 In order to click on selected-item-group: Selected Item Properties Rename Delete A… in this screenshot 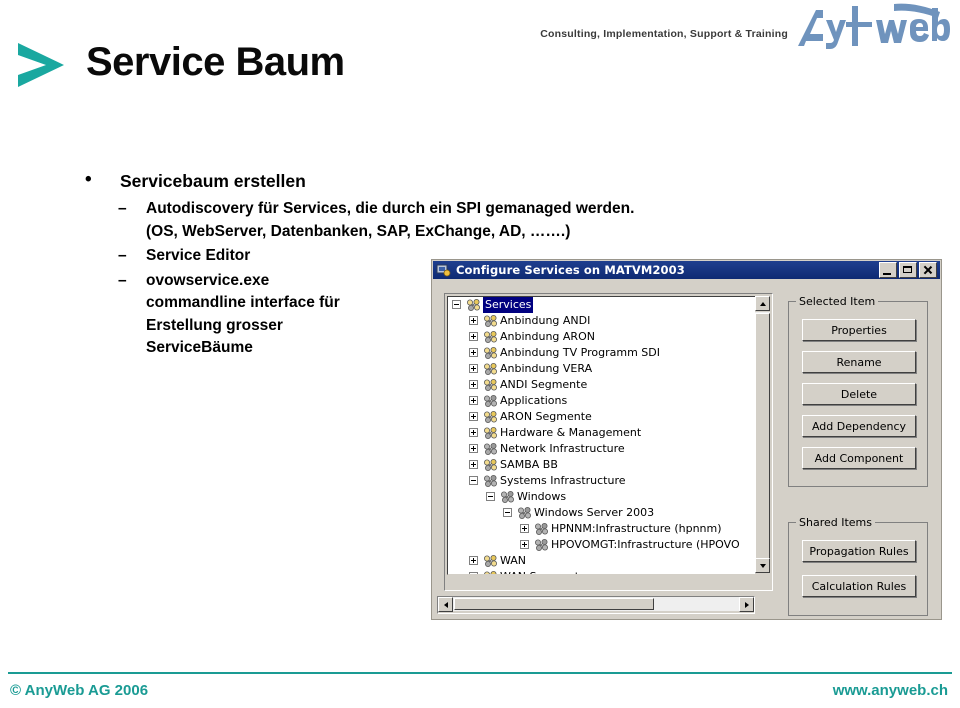, I will do `click(858, 391)`.